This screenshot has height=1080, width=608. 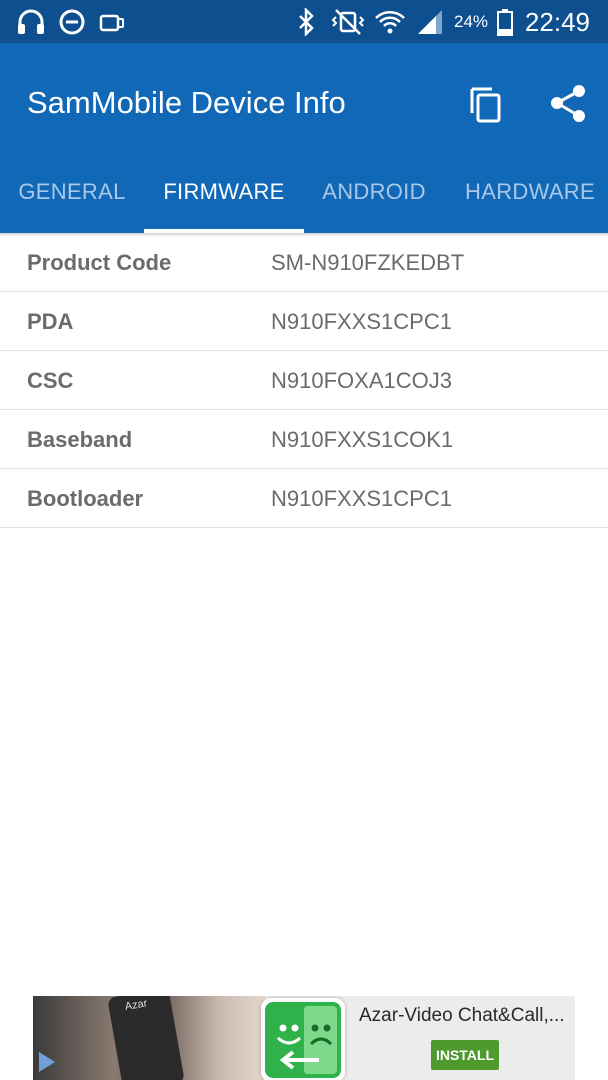 I want to click on share-icon, so click(x=568, y=103).